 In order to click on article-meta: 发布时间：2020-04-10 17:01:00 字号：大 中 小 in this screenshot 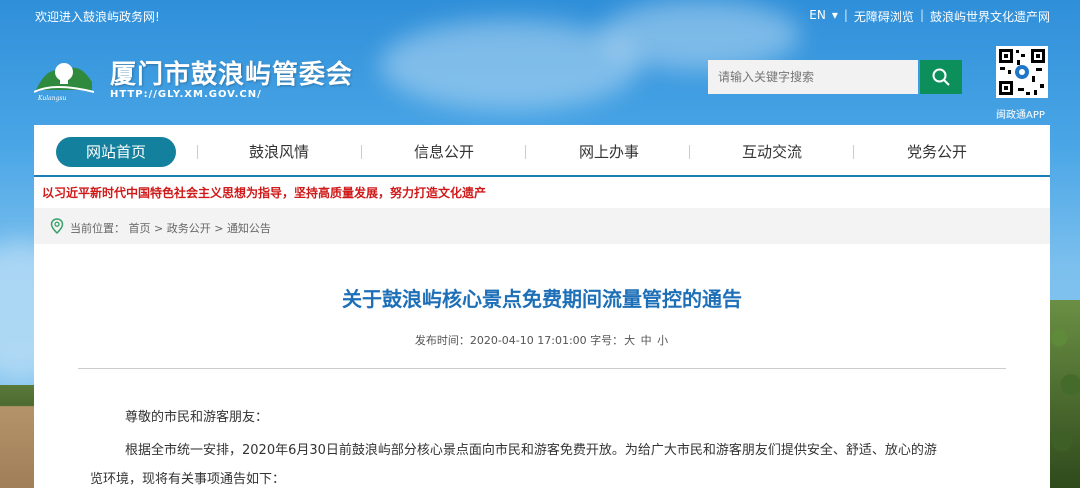, I will do `click(542, 340)`.